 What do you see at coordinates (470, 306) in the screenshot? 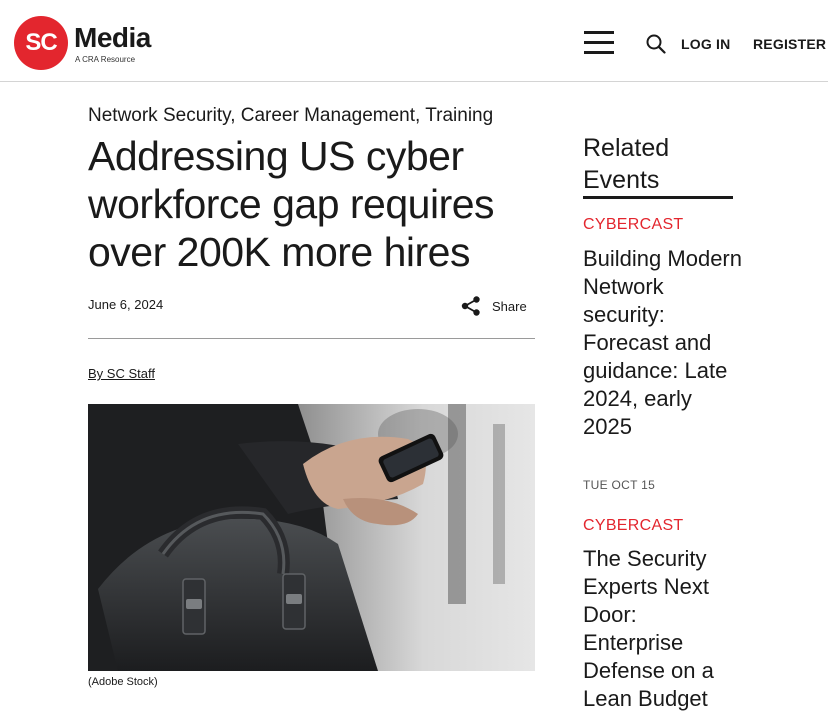
I see `share-icon` at bounding box center [470, 306].